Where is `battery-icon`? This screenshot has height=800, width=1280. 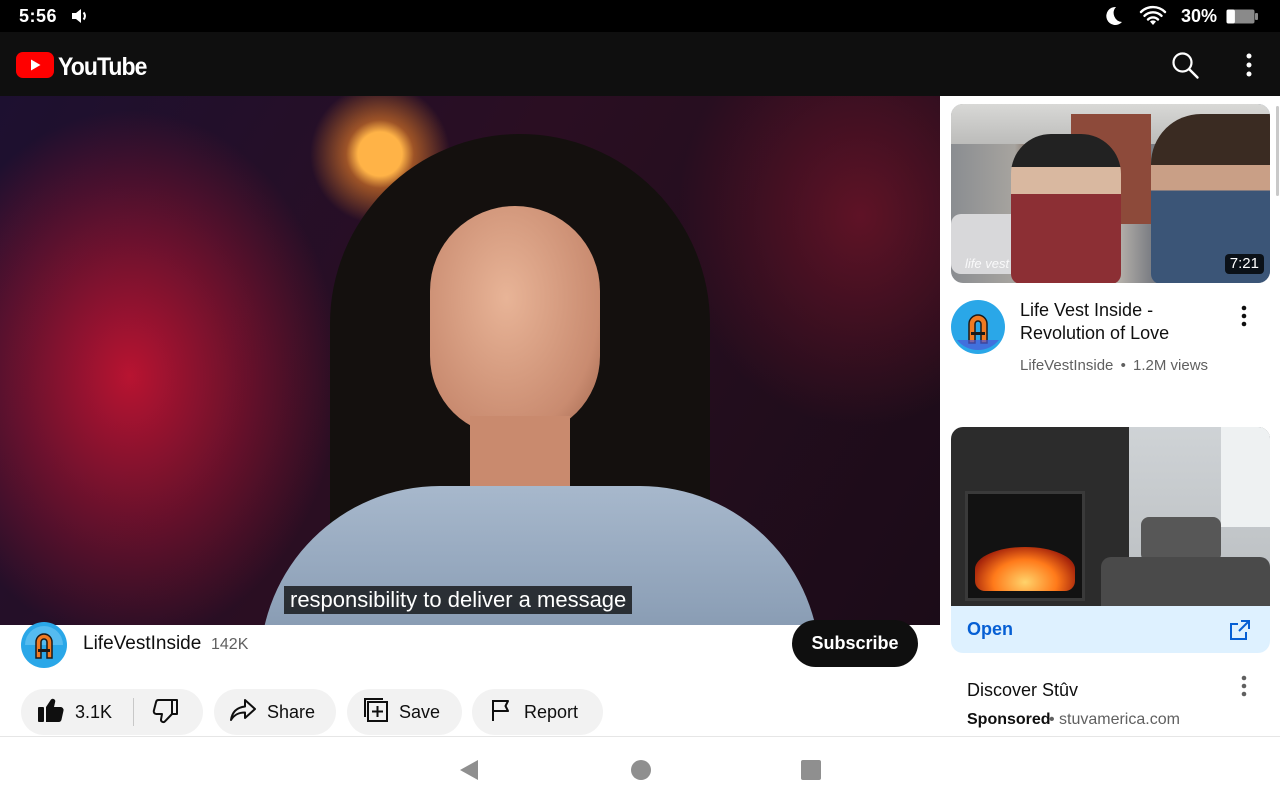
battery-icon is located at coordinates (1242, 19).